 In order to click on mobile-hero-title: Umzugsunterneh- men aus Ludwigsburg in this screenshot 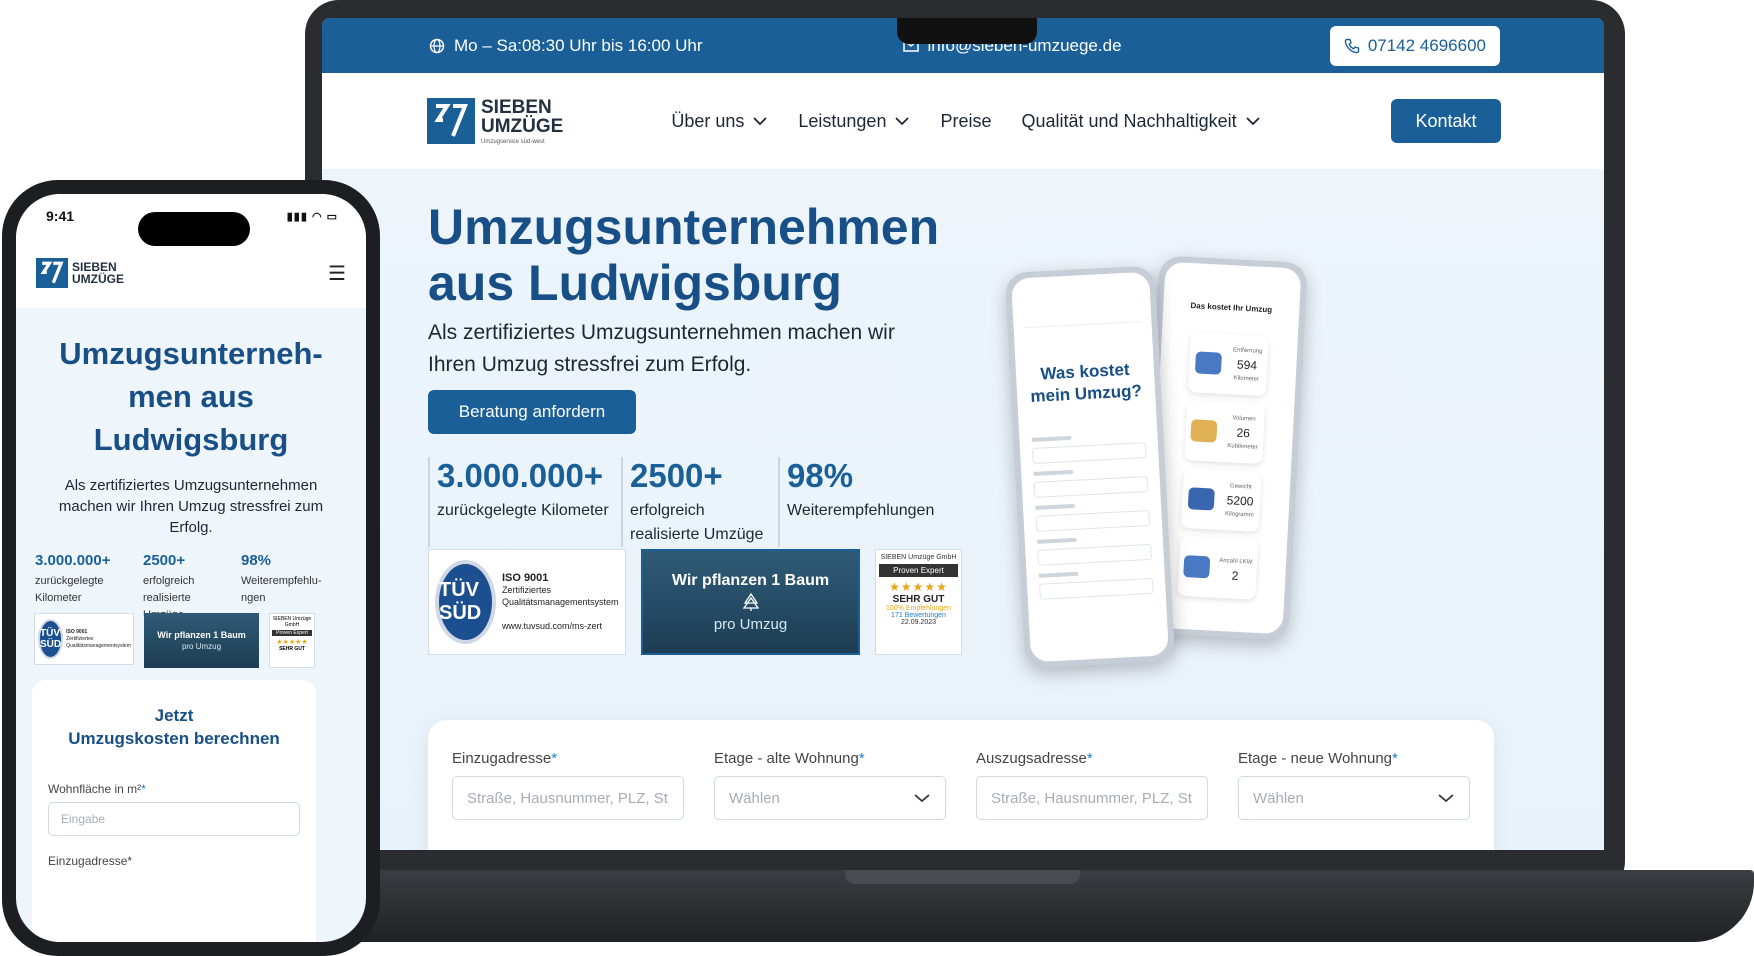, I will do `click(191, 396)`.